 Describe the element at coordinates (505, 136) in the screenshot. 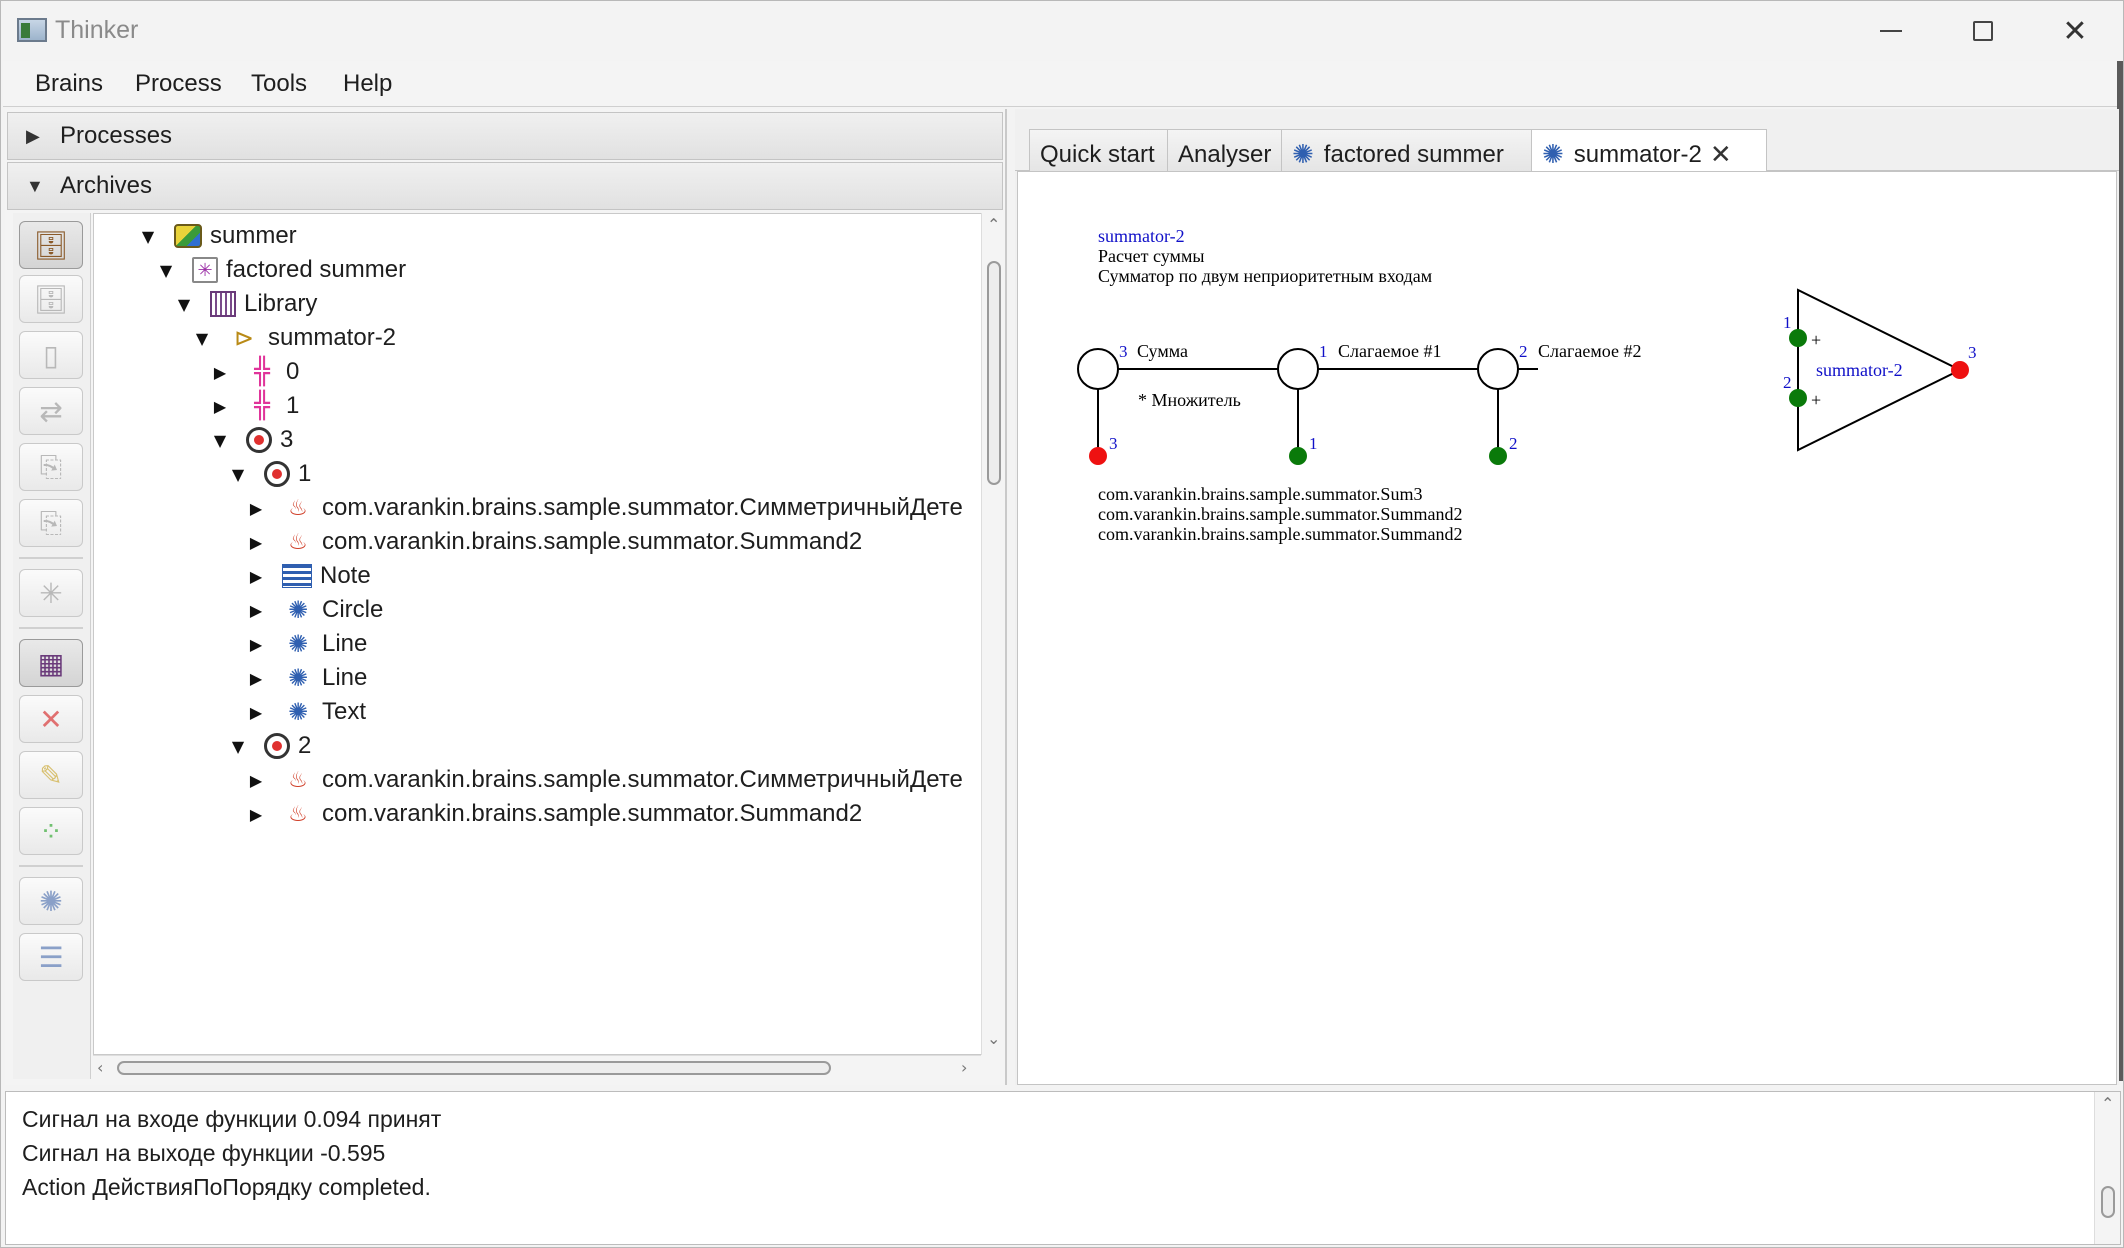

I see `processes-section-header: ▶ Processes` at that location.